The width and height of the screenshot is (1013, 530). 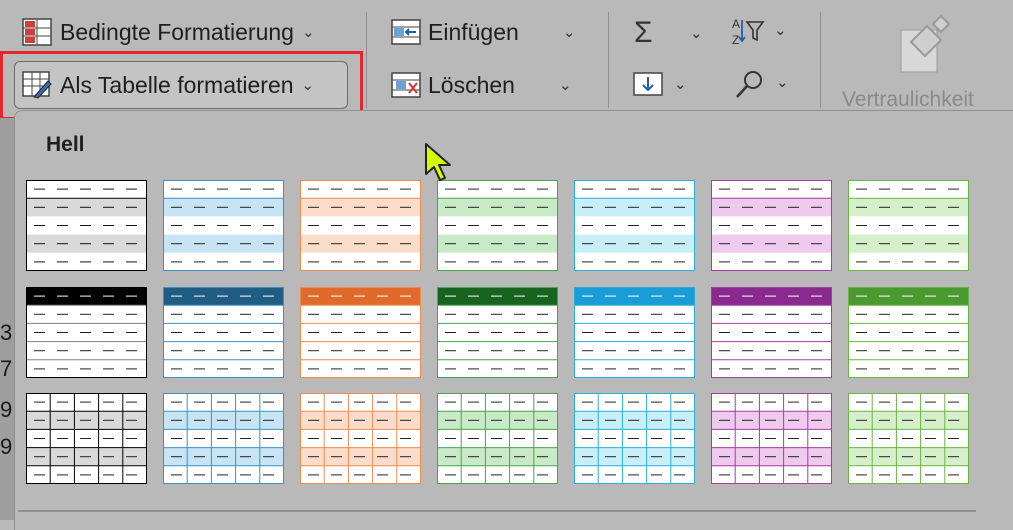 What do you see at coordinates (497, 511) in the screenshot?
I see `gallery-divider` at bounding box center [497, 511].